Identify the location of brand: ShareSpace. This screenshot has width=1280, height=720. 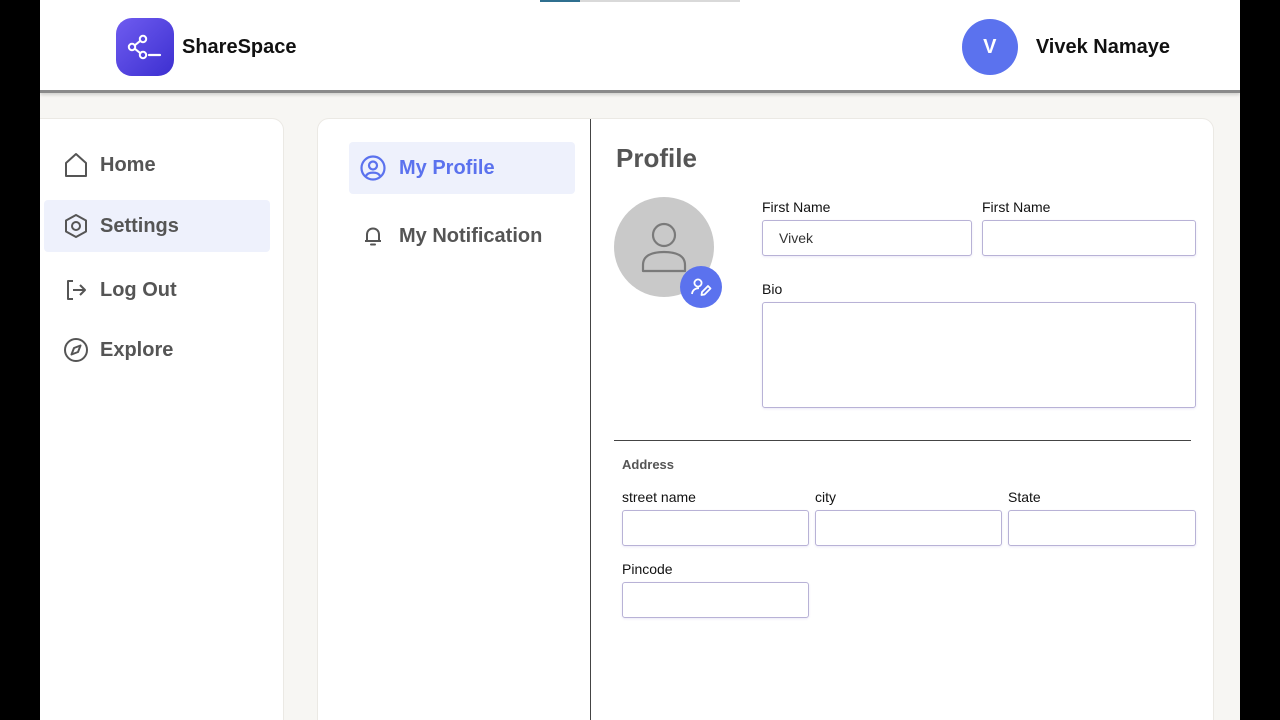
(206, 47).